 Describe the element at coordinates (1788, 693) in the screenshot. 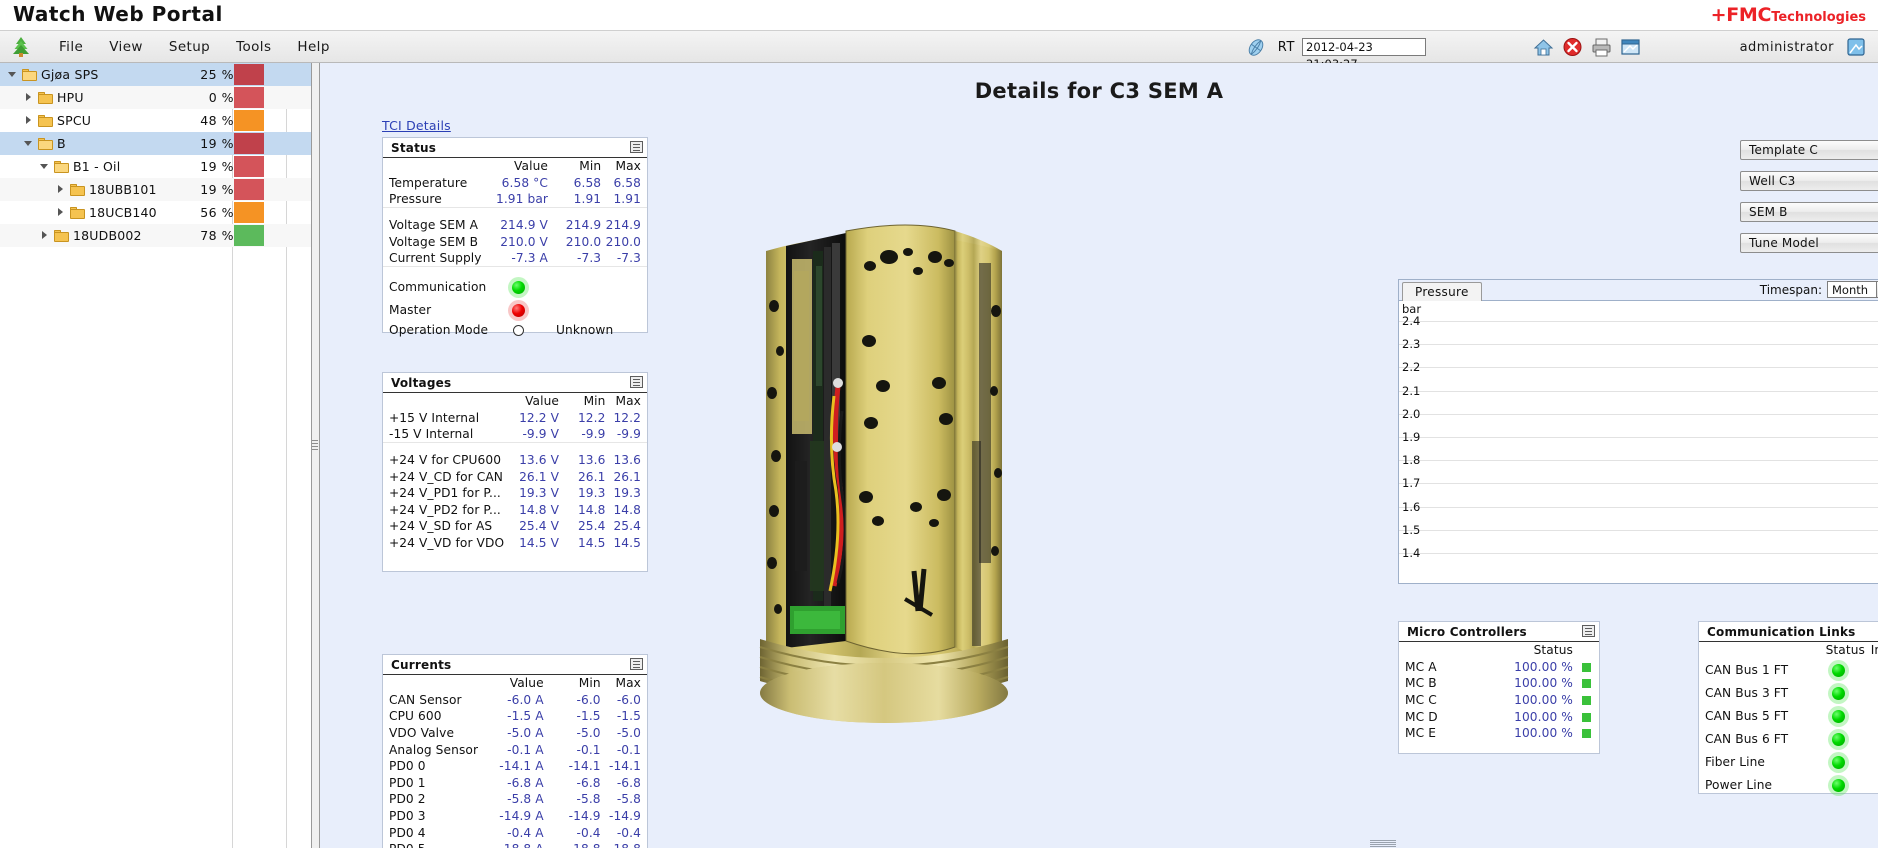

I see `table-row: CAN Bus 3 FT 0` at that location.